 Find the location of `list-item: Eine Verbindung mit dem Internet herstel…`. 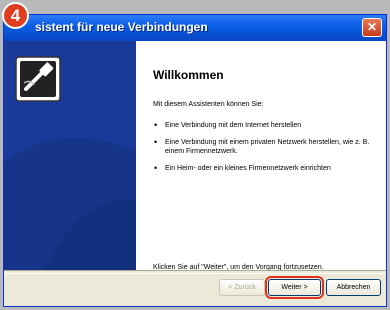

list-item: Eine Verbindung mit dem Internet herstel… is located at coordinates (263, 125).